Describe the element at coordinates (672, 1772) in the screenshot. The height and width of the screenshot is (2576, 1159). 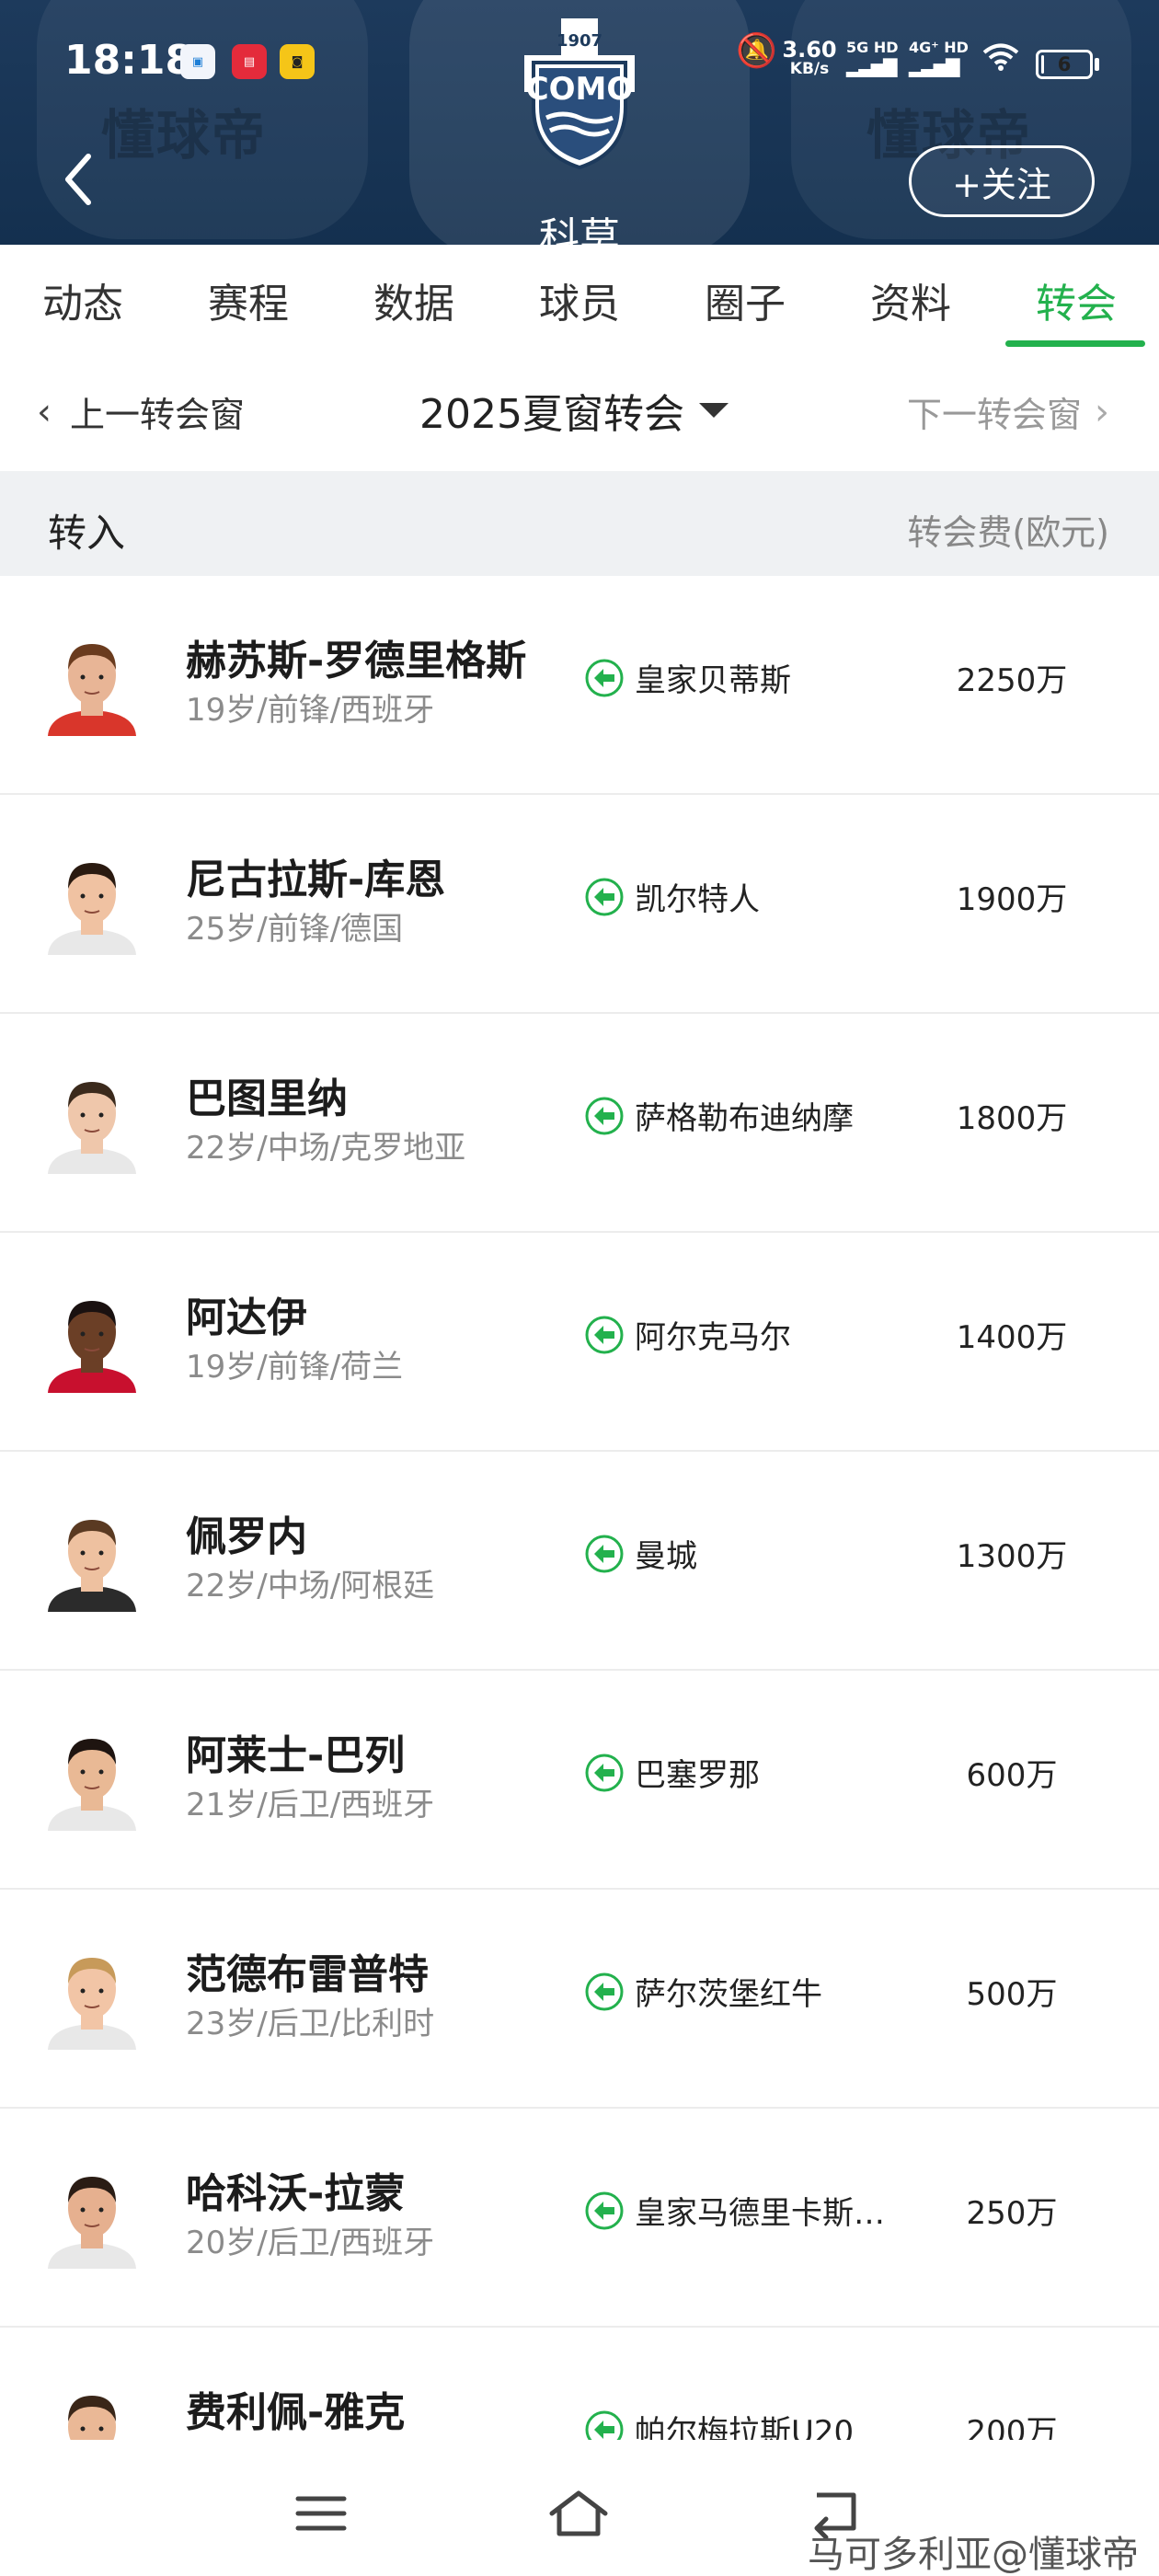
I see `from-club: 巴塞罗那` at that location.